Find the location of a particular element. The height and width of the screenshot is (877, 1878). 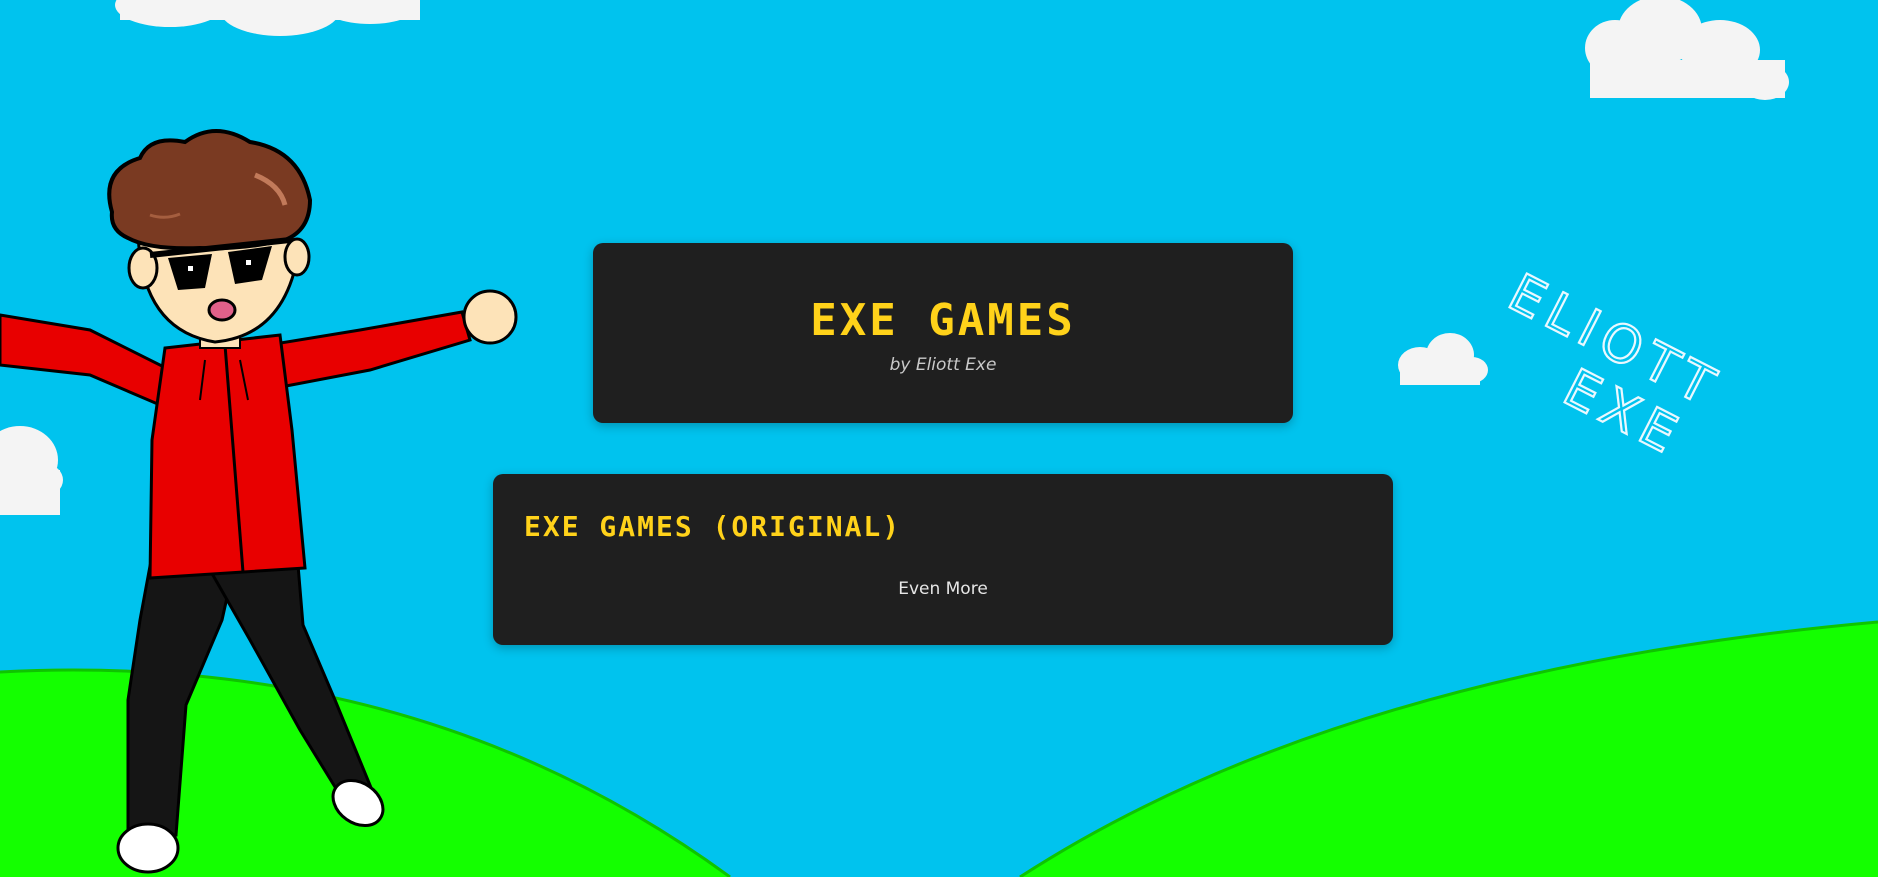

mascot-left-shoe is located at coordinates (148, 848).